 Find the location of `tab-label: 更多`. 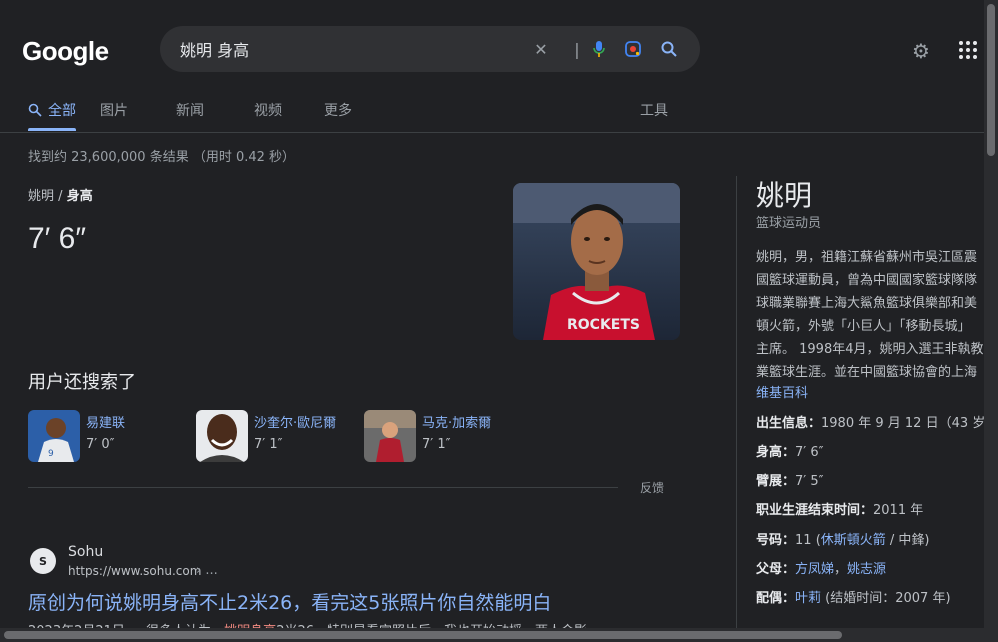

tab-label: 更多 is located at coordinates (338, 111).